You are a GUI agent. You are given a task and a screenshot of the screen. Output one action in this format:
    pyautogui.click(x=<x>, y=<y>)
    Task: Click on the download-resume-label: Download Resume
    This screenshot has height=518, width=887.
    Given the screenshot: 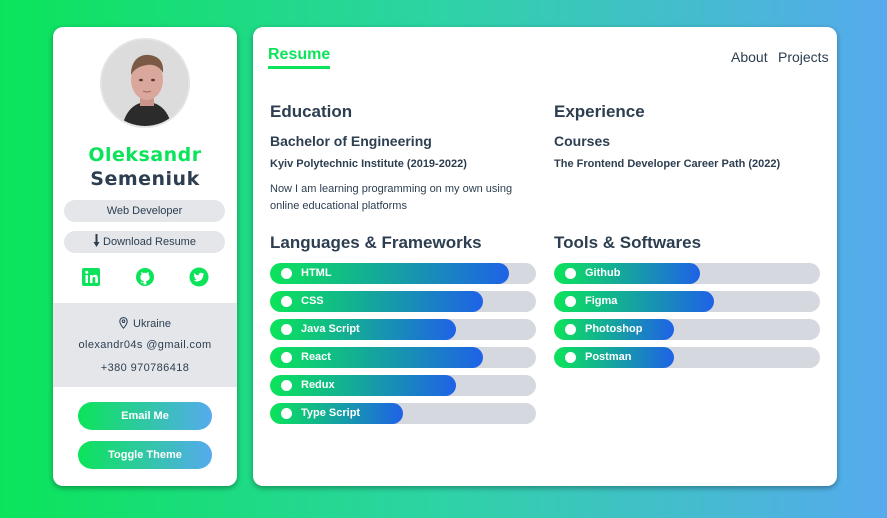 What is the action you would take?
    pyautogui.click(x=149, y=242)
    